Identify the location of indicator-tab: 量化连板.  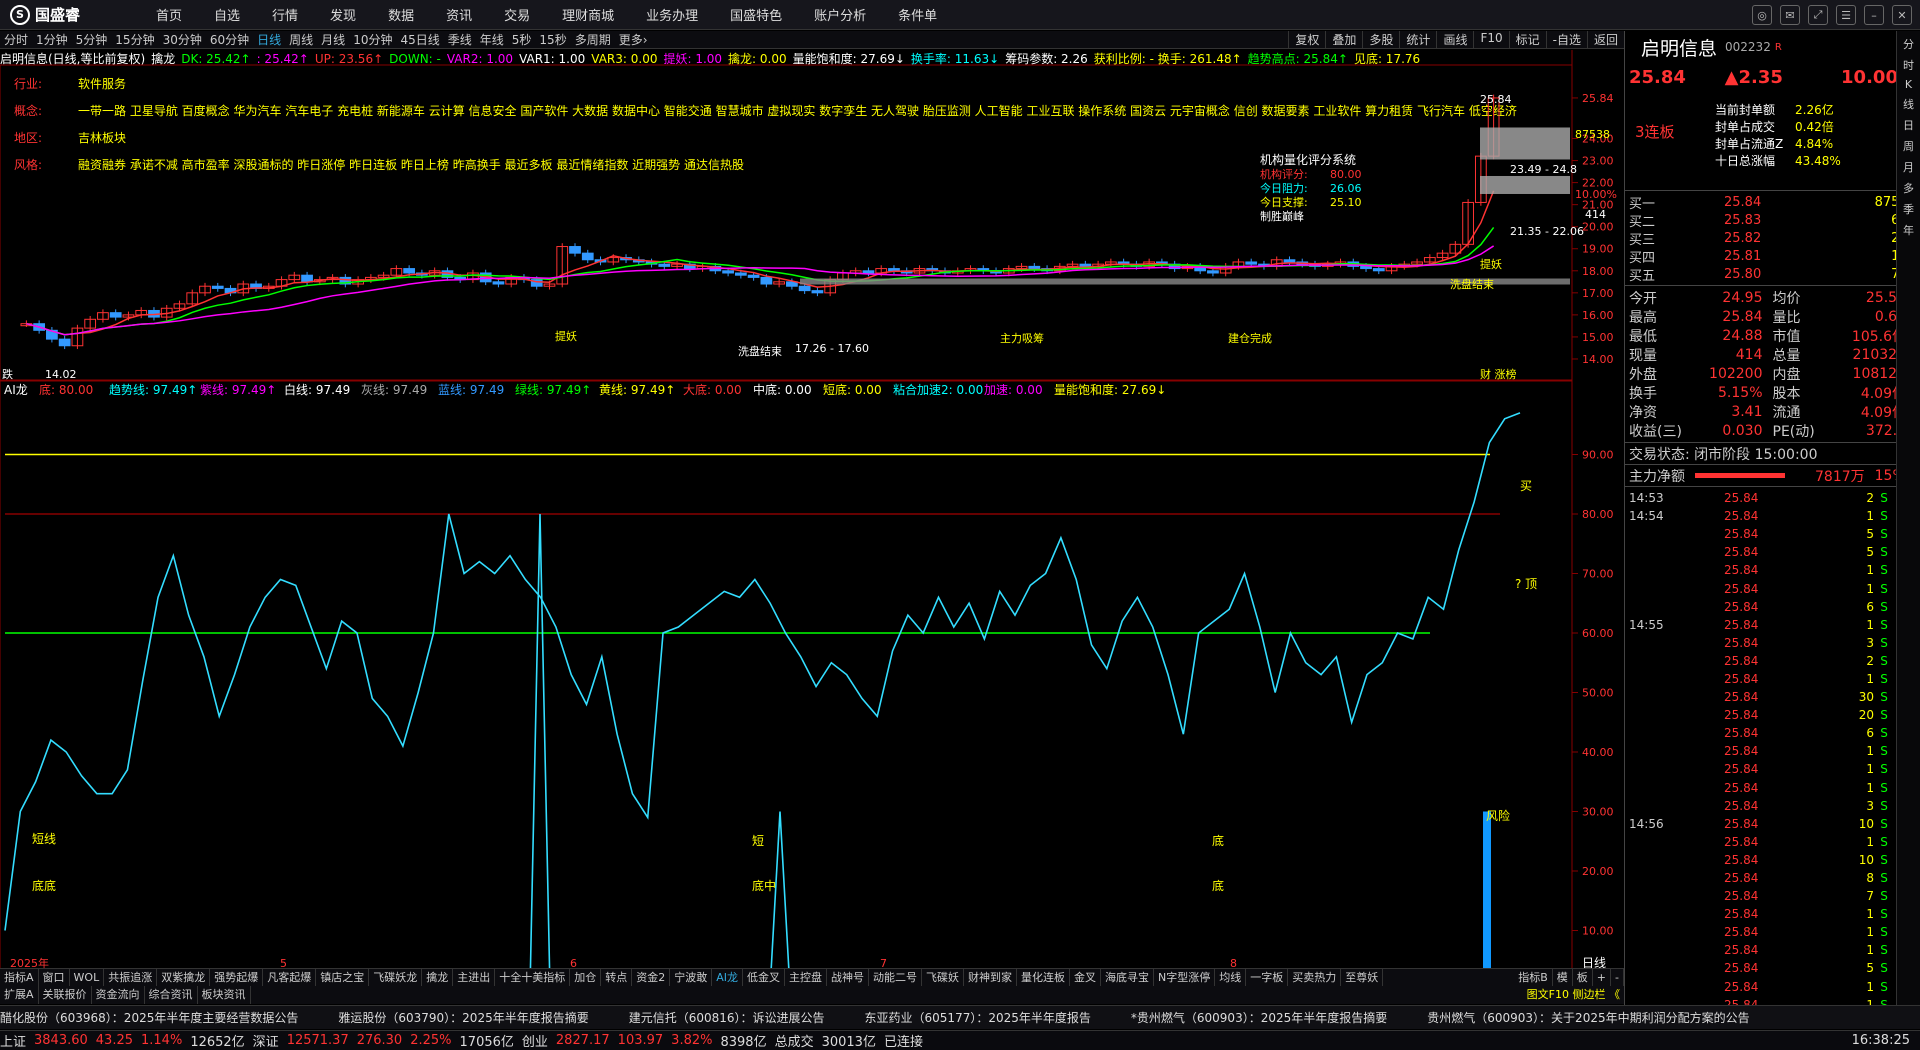
(1043, 977).